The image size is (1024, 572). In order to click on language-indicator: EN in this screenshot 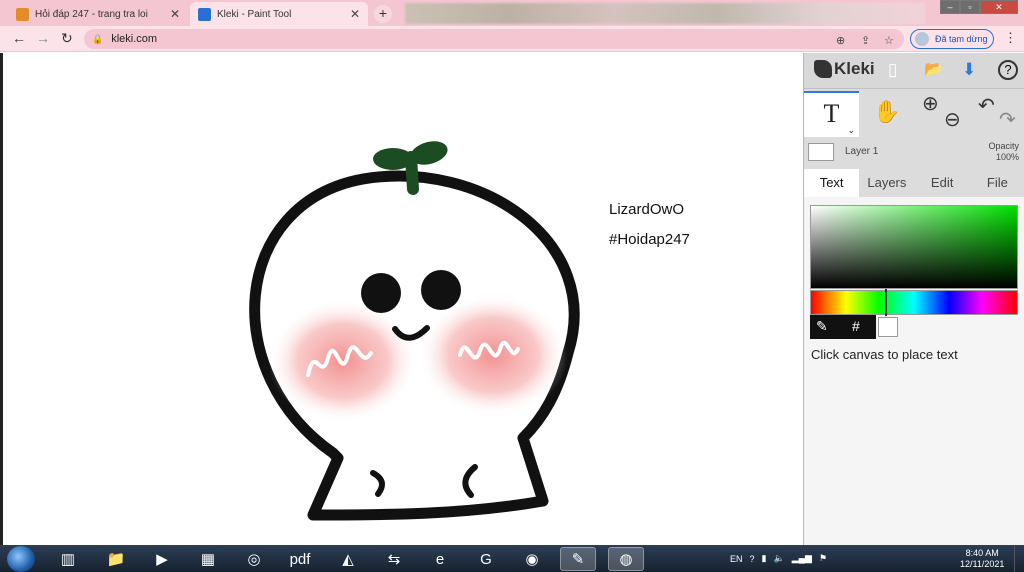, I will do `click(736, 559)`.